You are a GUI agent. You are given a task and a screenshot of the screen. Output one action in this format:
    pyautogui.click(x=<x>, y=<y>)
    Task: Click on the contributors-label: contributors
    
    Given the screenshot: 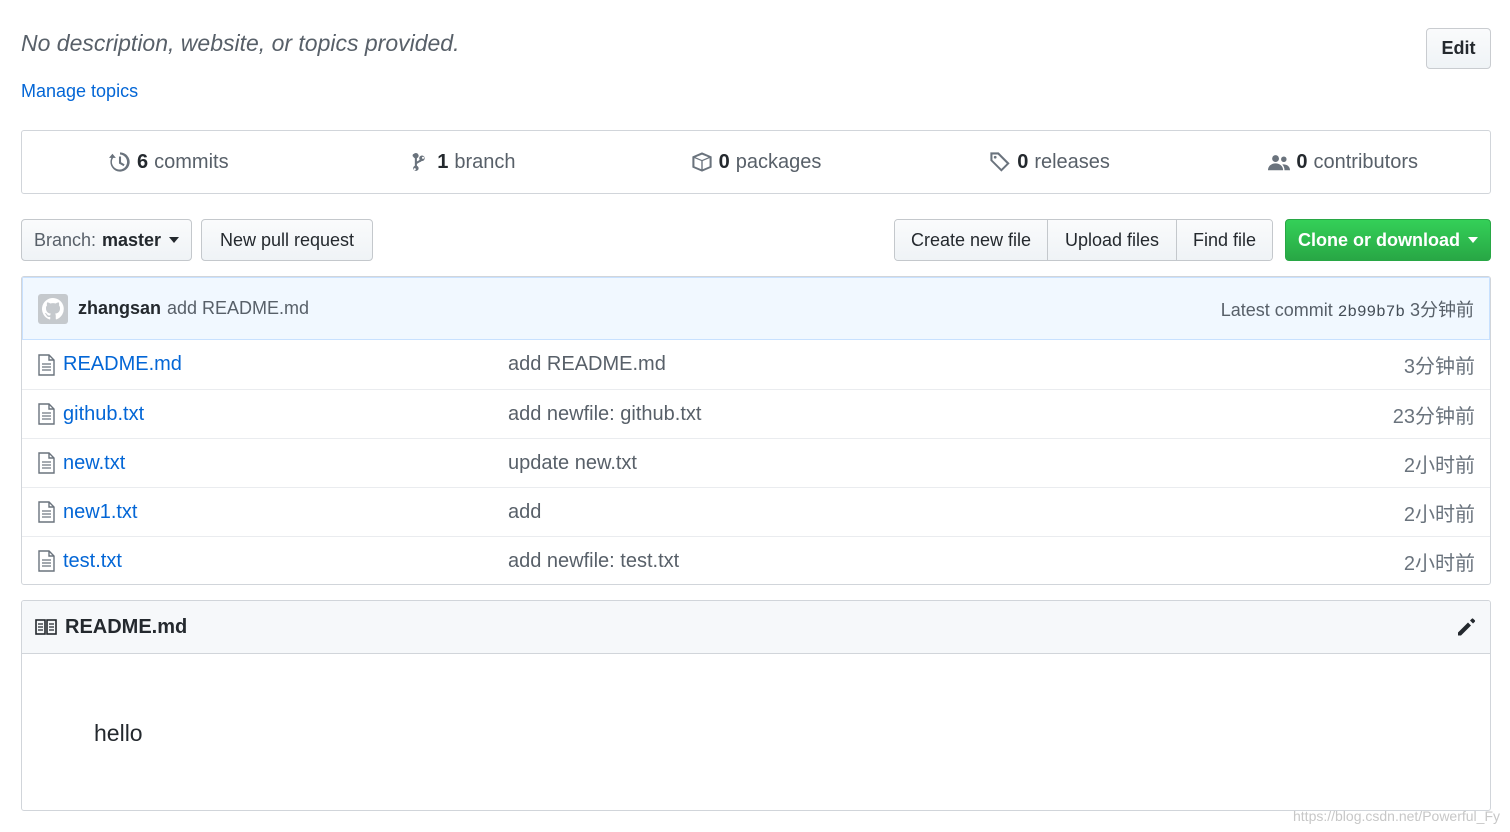 What is the action you would take?
    pyautogui.click(x=1365, y=161)
    